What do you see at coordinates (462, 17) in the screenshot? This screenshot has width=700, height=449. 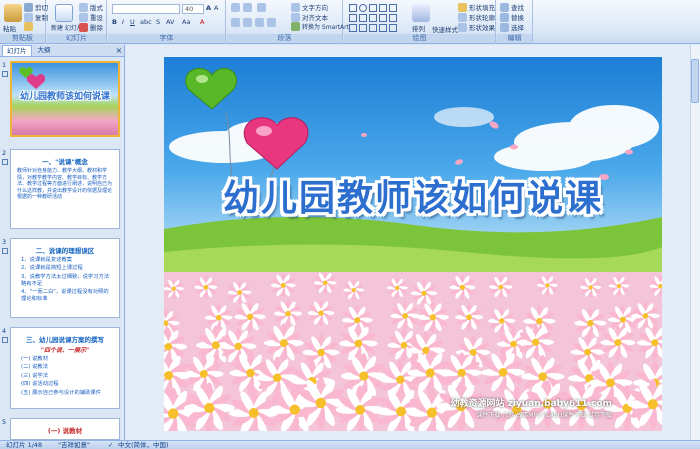 I see `outline-icon` at bounding box center [462, 17].